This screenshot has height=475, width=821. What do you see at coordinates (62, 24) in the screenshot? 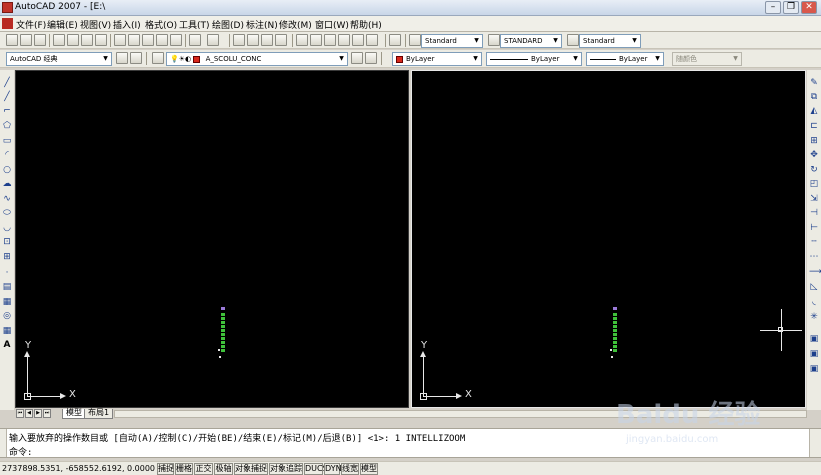
I see `menu-edit: 编辑(E)` at bounding box center [62, 24].